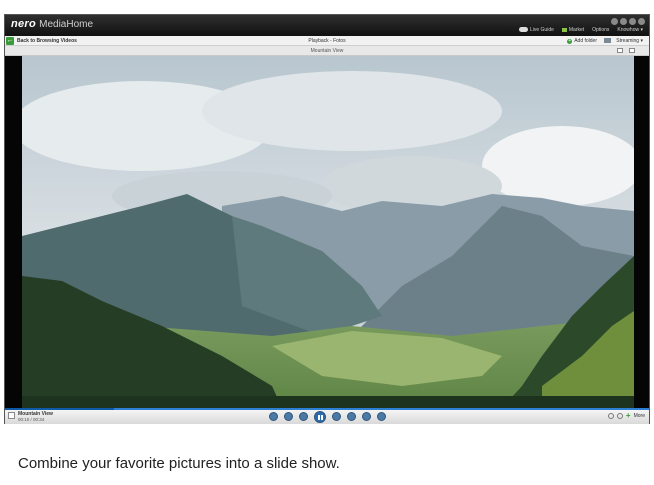 The image size is (654, 485). Describe the element at coordinates (607, 40) in the screenshot. I see `devices-icon` at that location.